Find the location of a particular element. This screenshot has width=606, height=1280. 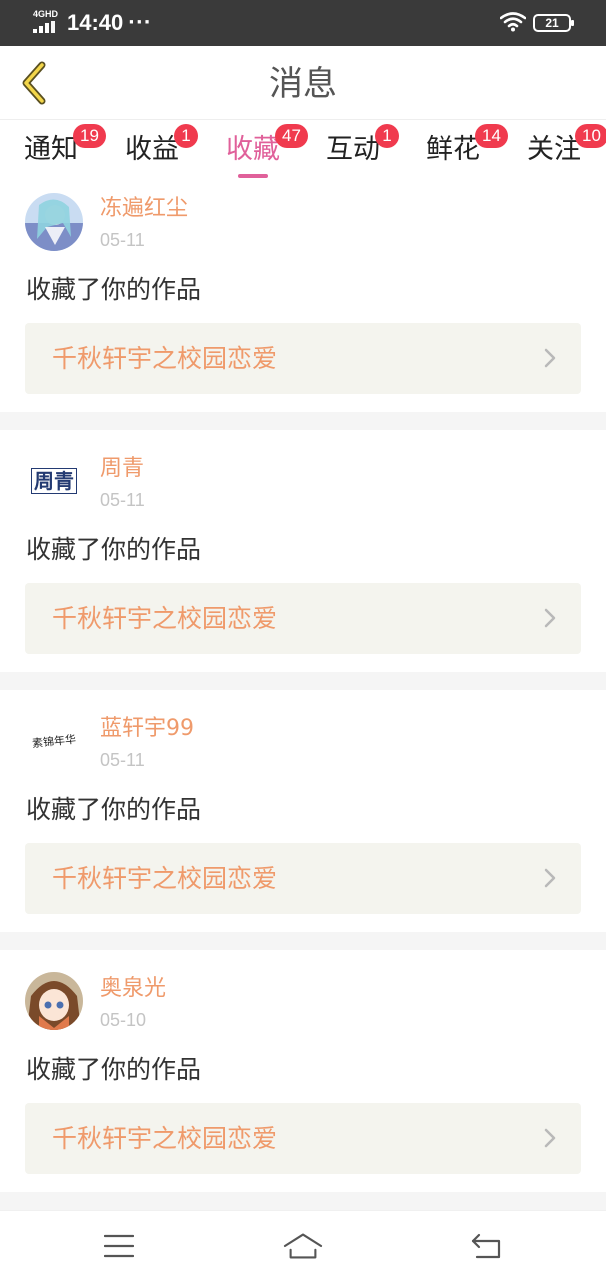

unread-badge: 19 is located at coordinates (89, 136).